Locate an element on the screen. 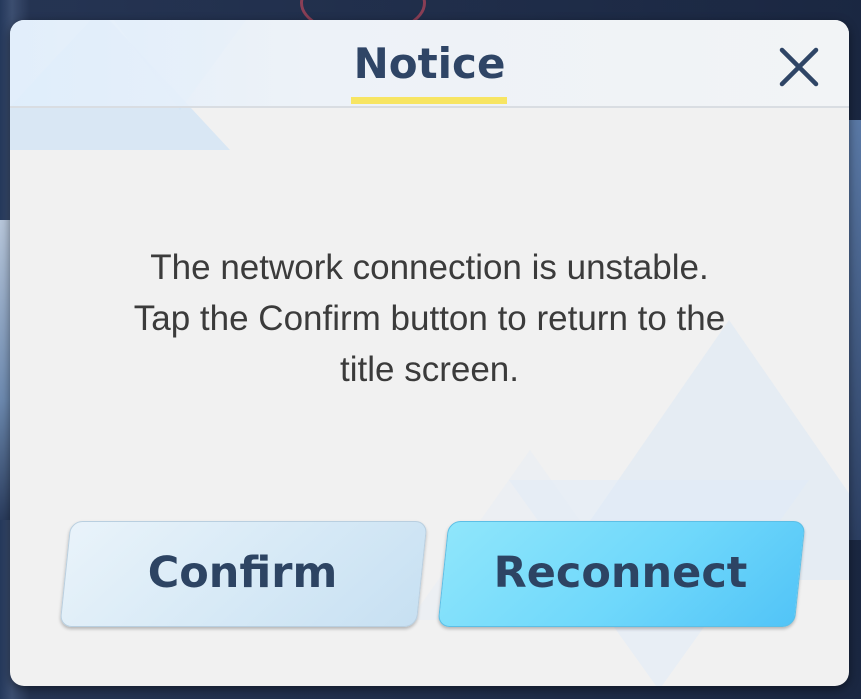 This screenshot has height=699, width=861. close-button is located at coordinates (799, 67).